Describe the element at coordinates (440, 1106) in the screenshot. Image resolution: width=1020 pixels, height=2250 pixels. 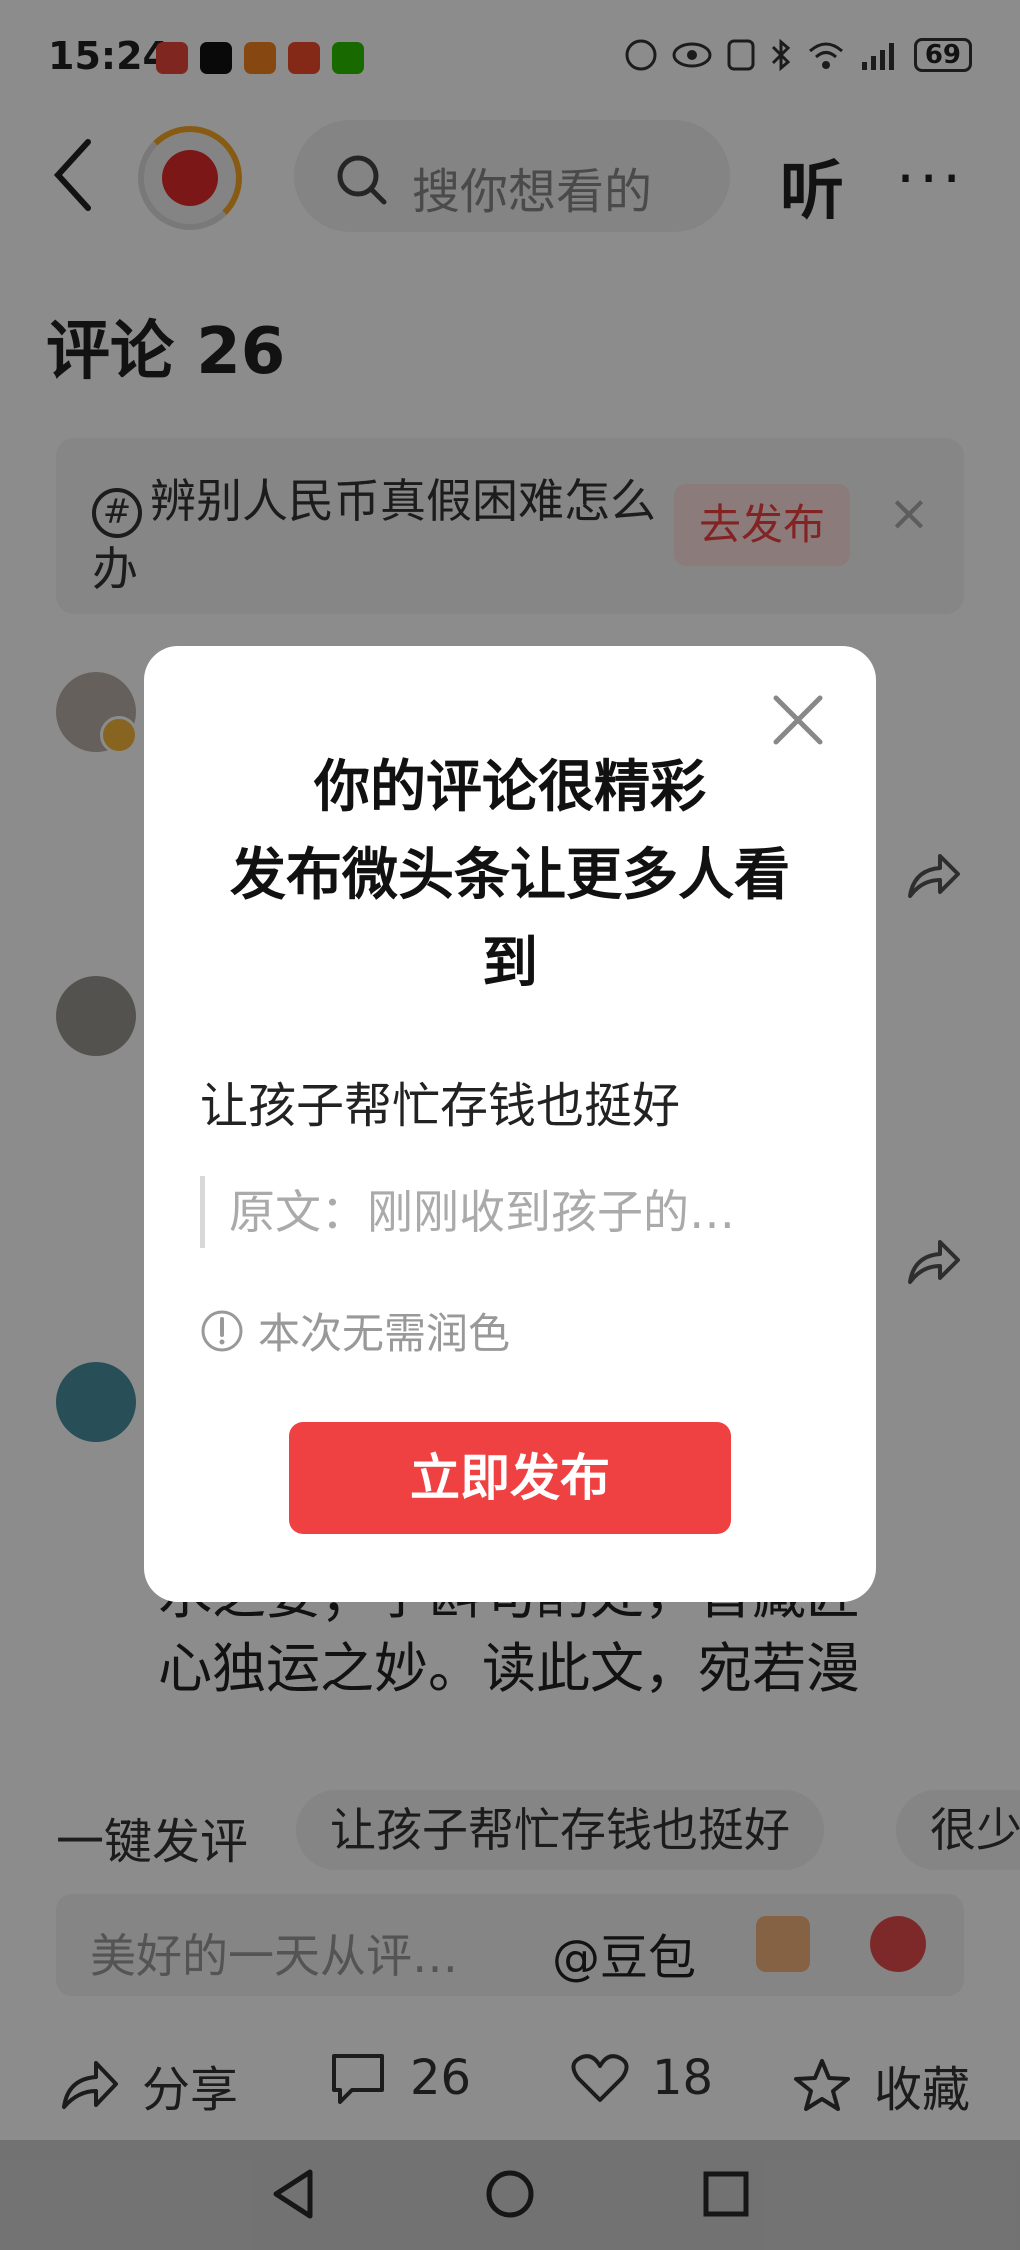
I see `comment-preview: 让孩子帮忙存钱也挺好` at that location.